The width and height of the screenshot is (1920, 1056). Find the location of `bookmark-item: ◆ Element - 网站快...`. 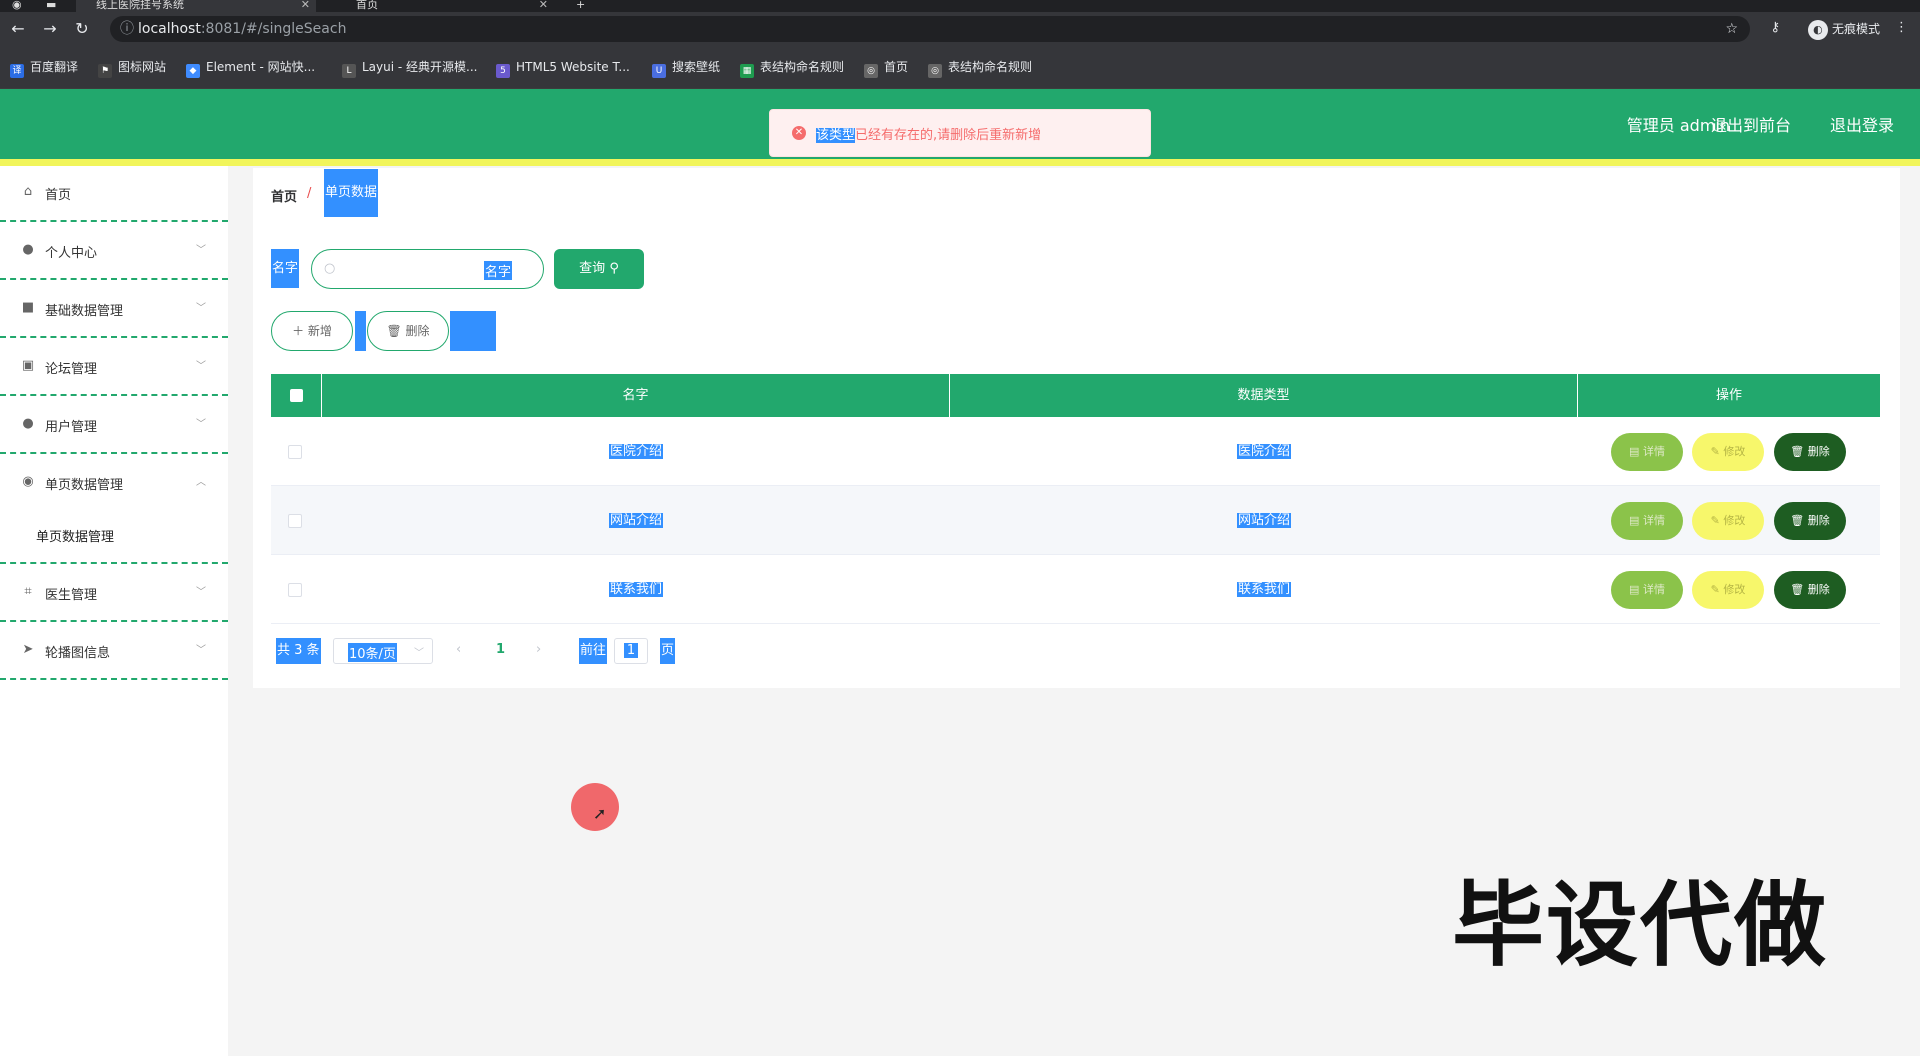

bookmark-item: ◆ Element - 网站快... is located at coordinates (250, 68).